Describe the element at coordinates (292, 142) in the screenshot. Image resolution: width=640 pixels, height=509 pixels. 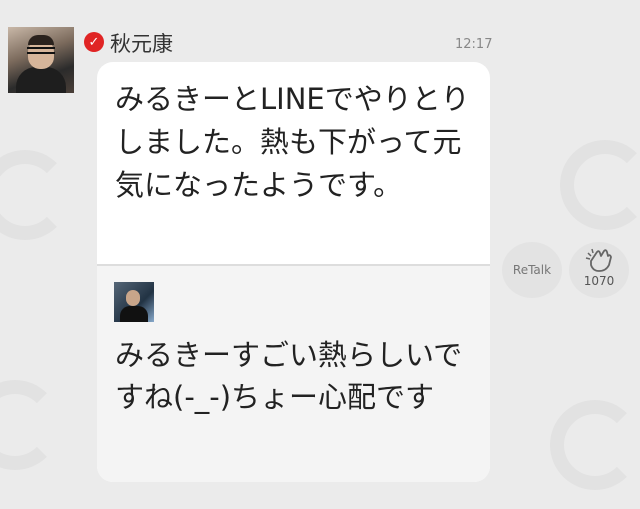
I see `message-text: みるきーとLINEでやりとりしました。熱も下がって元気になったようです。` at that location.